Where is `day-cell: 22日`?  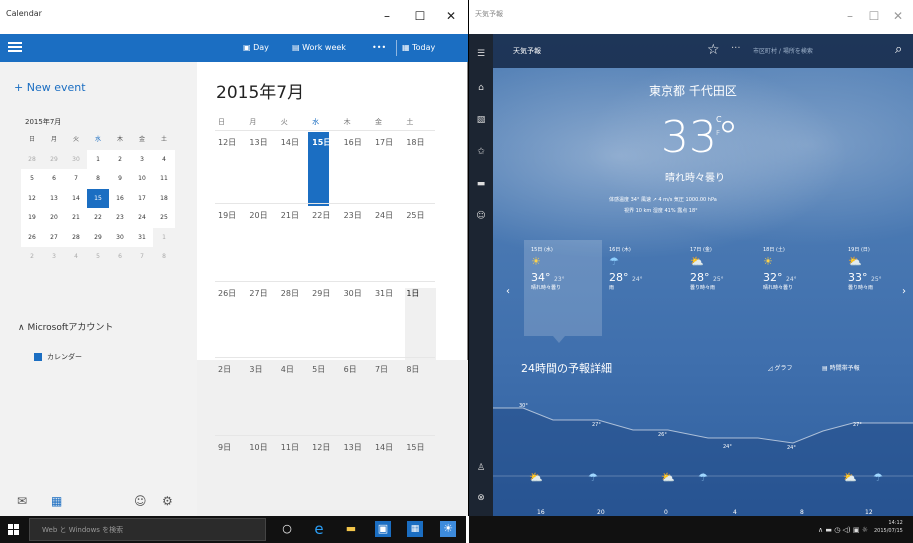
day-cell: 22日 is located at coordinates (324, 215).